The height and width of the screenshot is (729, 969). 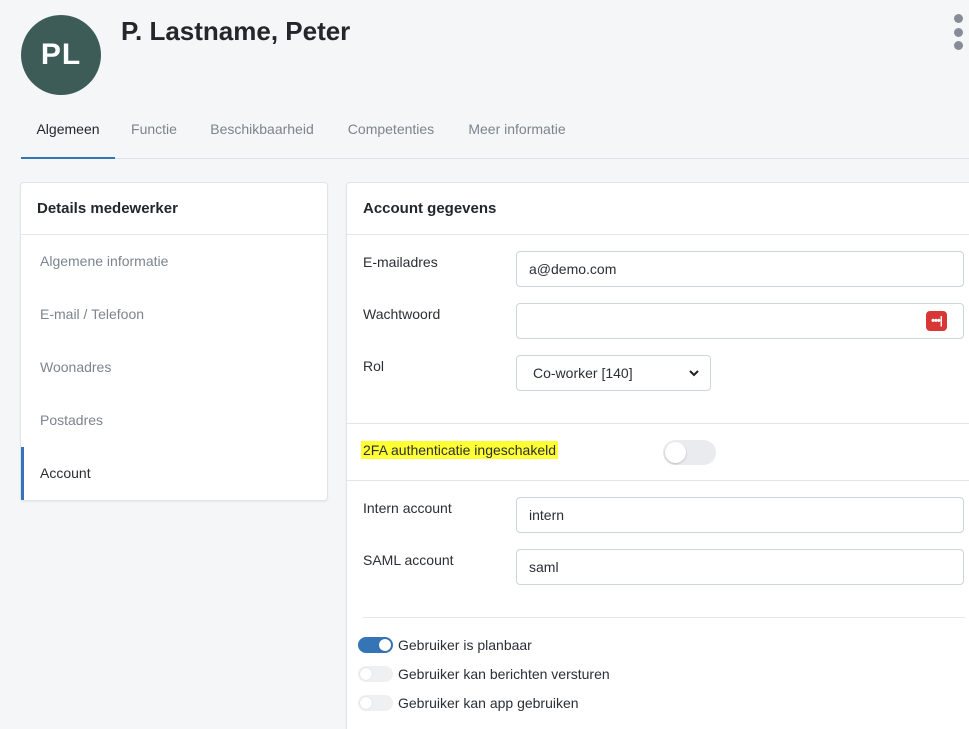 I want to click on tab-functie: Functie, so click(x=154, y=129).